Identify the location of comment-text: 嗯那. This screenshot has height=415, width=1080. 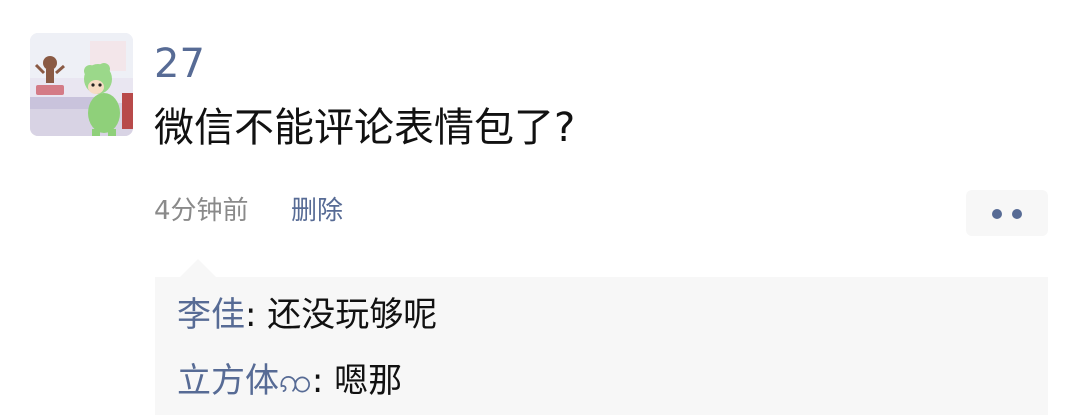
(368, 381).